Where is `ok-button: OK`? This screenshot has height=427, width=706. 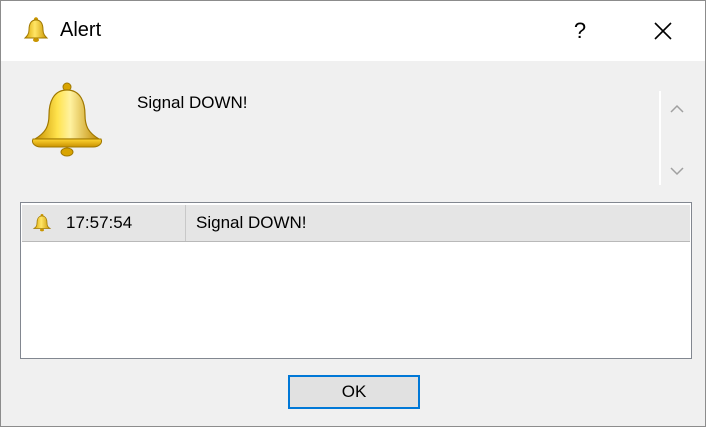 ok-button: OK is located at coordinates (354, 392).